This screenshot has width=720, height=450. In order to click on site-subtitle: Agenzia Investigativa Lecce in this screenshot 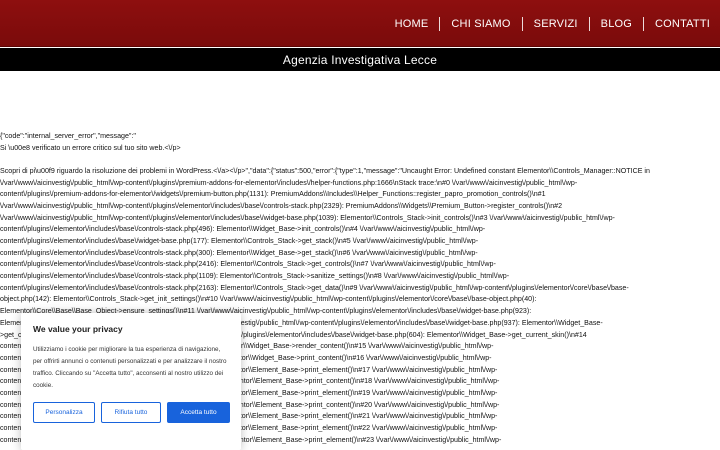, I will do `click(360, 59)`.